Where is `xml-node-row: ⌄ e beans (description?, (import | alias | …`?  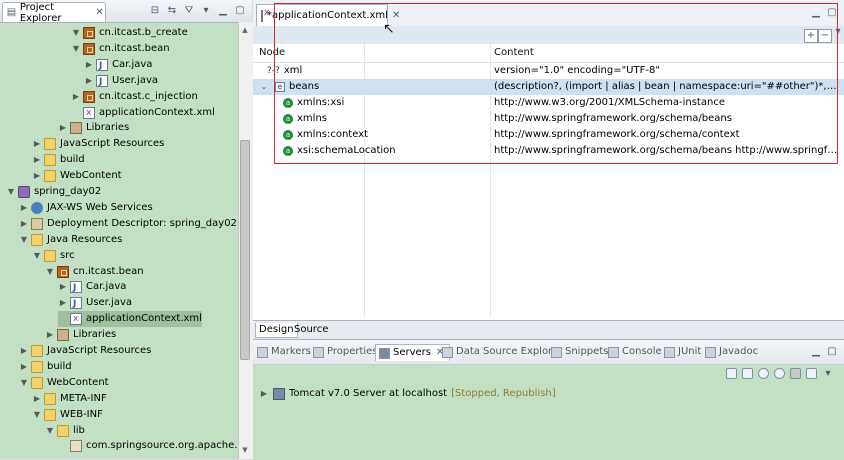
xml-node-row: ⌄ e beans (description?, (import | alias | … is located at coordinates (548, 87).